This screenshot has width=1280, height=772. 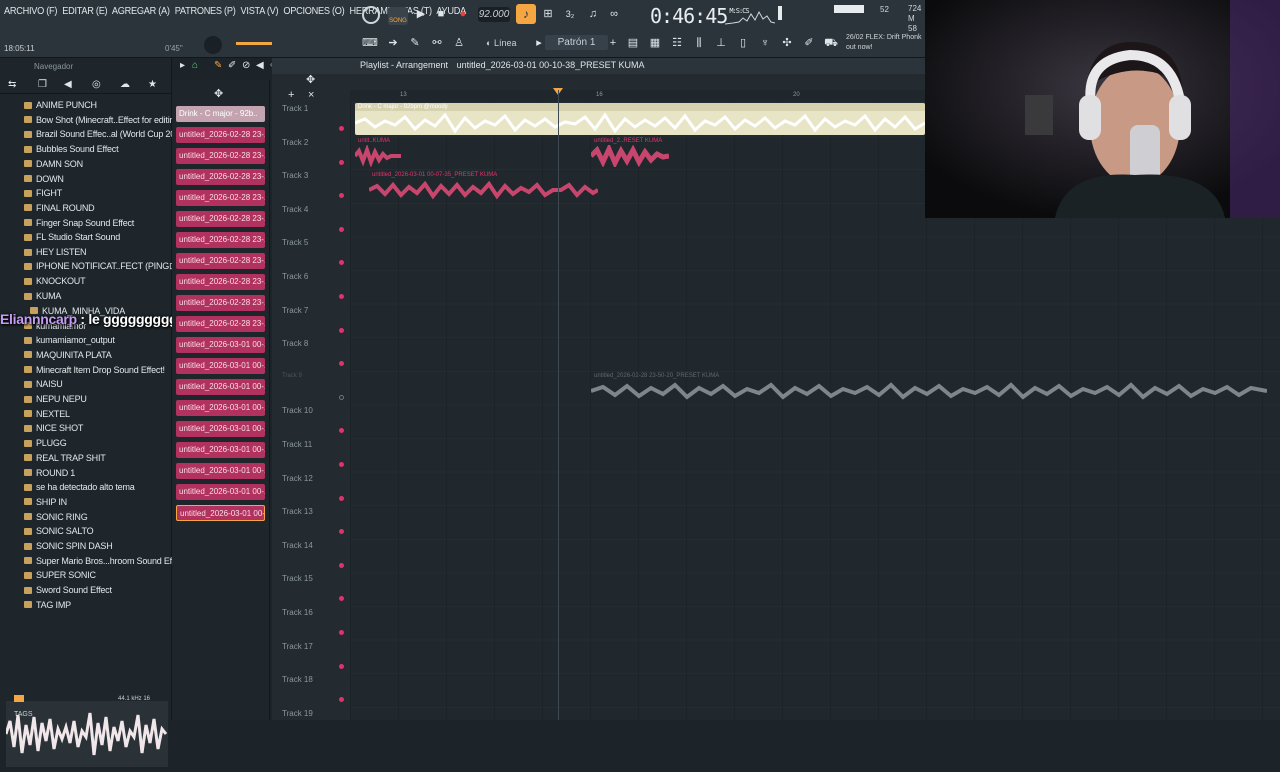 What do you see at coordinates (312, 242) in the screenshot?
I see `track-label: Track 5` at bounding box center [312, 242].